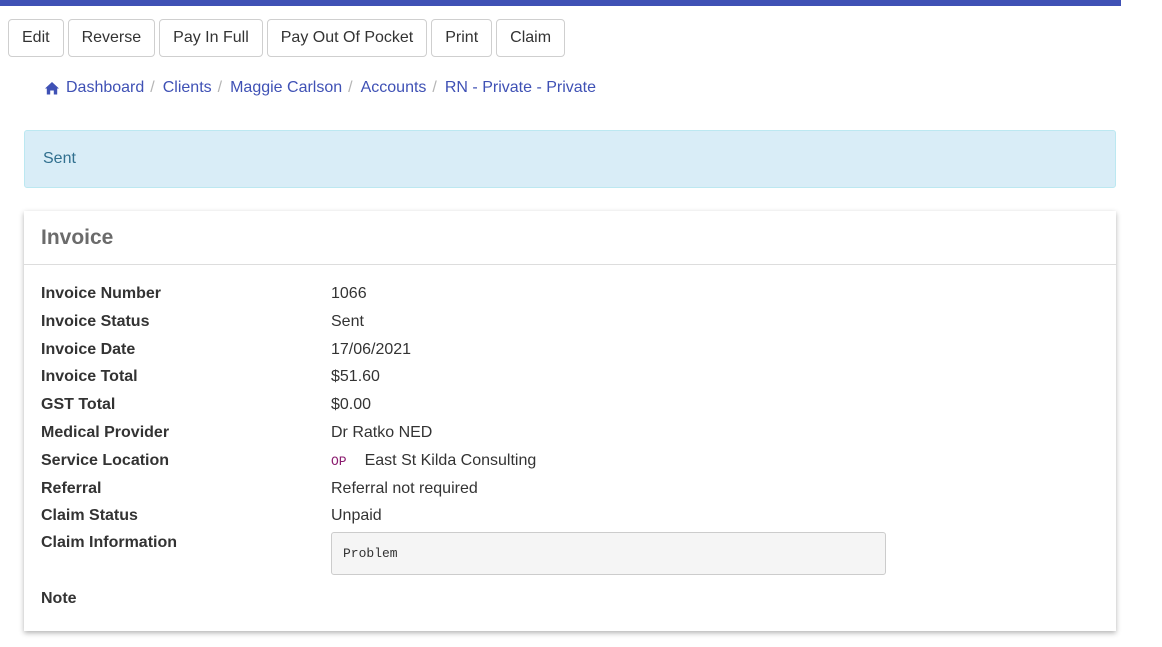  I want to click on invoice-total-value: $51.60, so click(355, 377).